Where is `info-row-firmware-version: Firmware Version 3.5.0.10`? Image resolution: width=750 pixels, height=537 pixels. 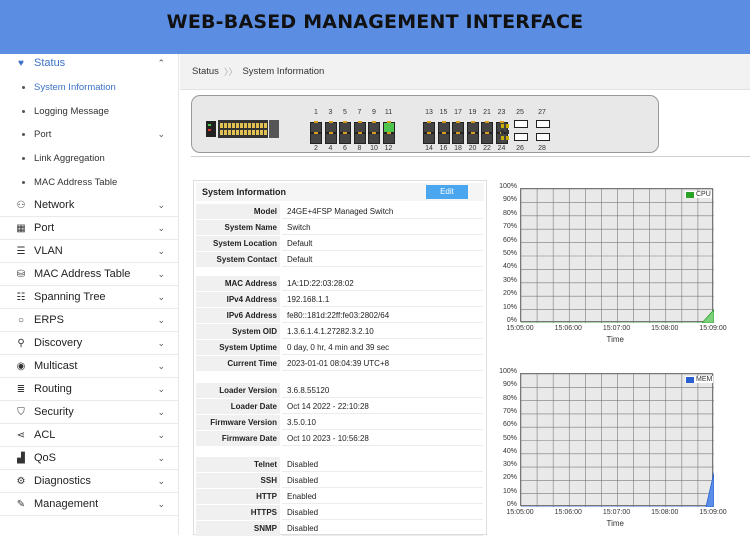 info-row-firmware-version: Firmware Version 3.5.0.10 is located at coordinates (340, 423).